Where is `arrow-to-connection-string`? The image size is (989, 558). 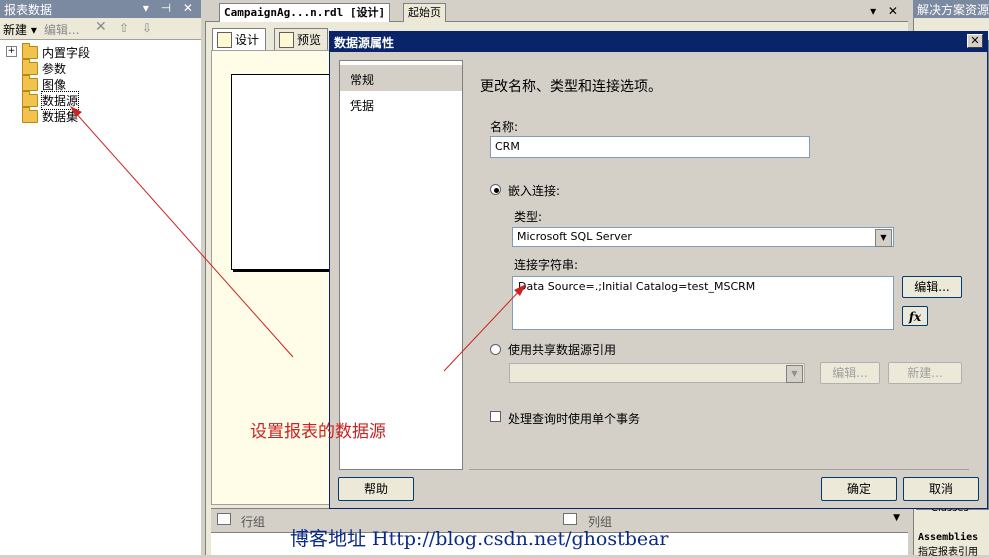
arrow-to-connection-string is located at coordinates (484, 328).